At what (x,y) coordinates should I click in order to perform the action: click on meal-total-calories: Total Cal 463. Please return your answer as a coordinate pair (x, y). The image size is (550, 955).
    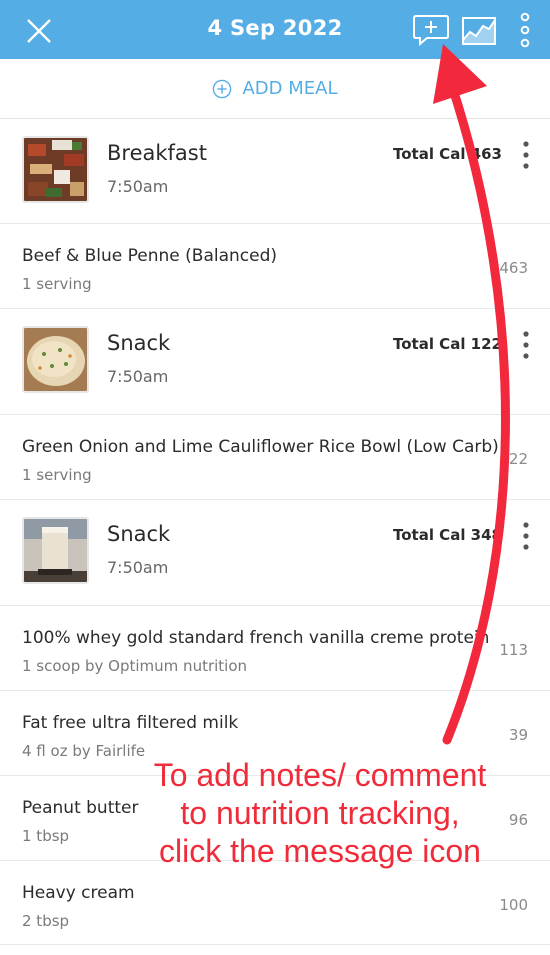
    Looking at the image, I should click on (447, 154).